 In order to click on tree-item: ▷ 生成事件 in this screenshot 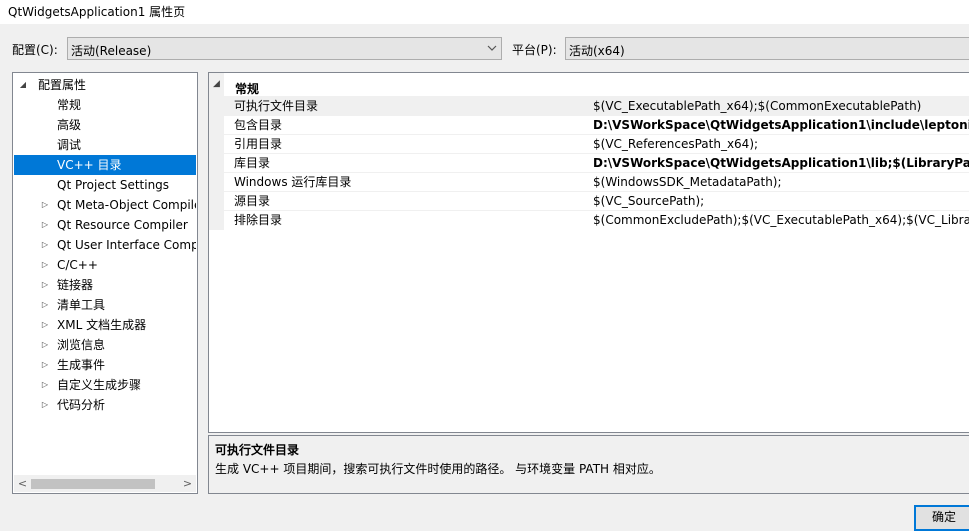, I will do `click(105, 365)`.